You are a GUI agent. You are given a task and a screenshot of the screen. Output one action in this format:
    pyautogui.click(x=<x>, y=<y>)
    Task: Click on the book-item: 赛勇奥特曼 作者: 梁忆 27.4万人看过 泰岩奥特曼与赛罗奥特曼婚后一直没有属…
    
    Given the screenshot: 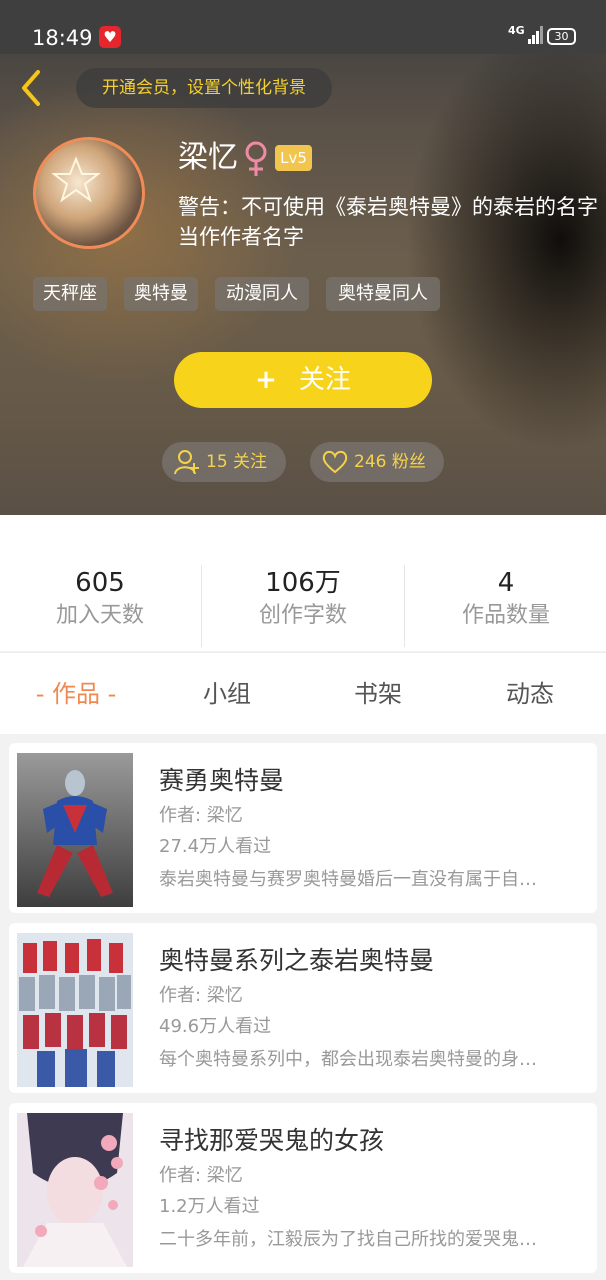 What is the action you would take?
    pyautogui.click(x=303, y=828)
    